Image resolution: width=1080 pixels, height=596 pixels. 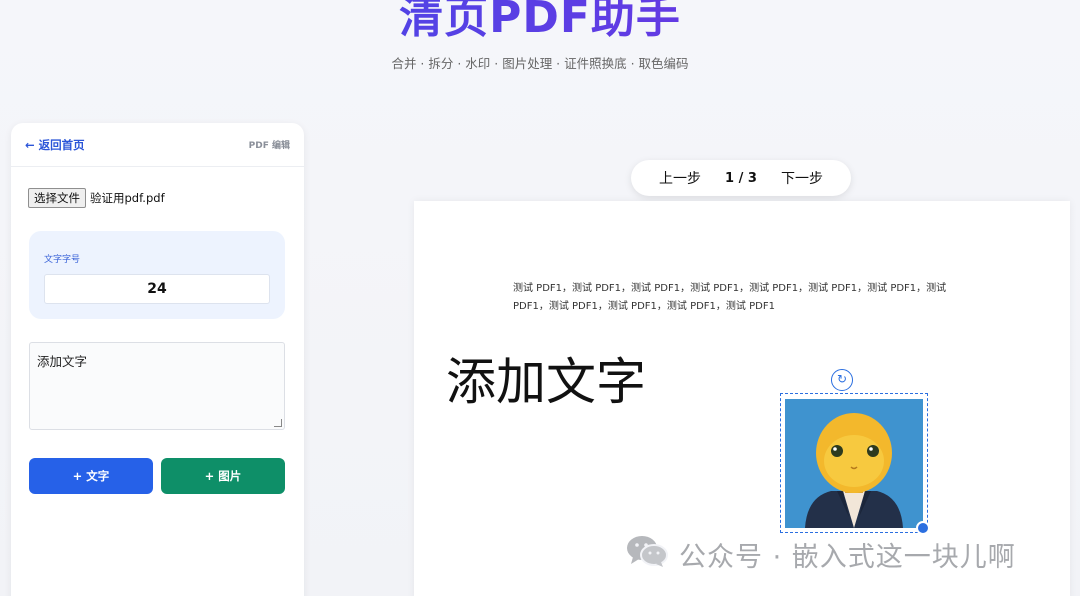 I want to click on add-image-button: + 图片, so click(x=223, y=476).